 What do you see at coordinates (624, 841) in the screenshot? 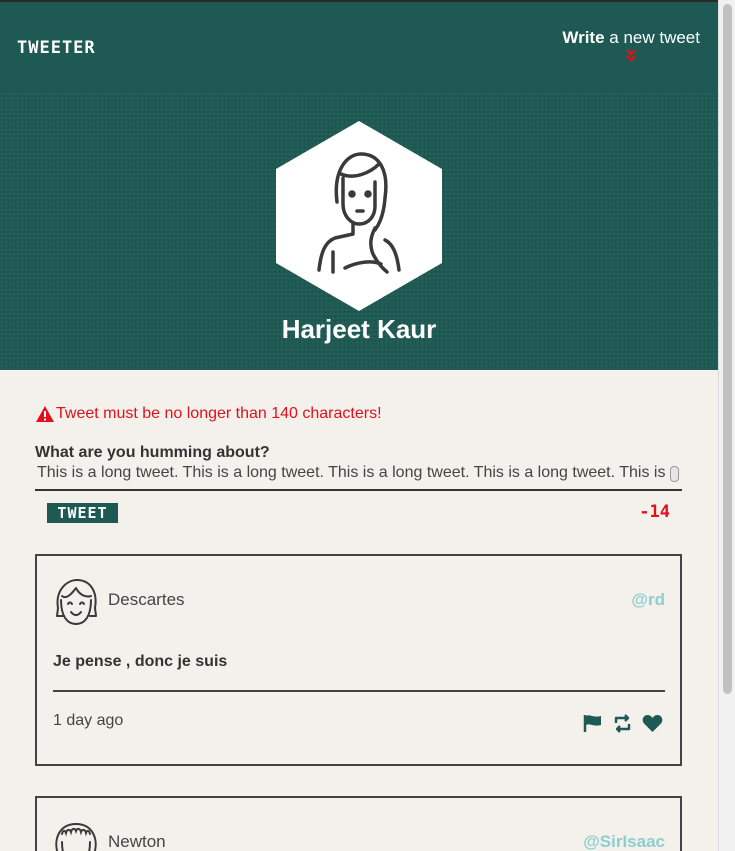
I see `tweet-author-handle: @SirIsaac` at bounding box center [624, 841].